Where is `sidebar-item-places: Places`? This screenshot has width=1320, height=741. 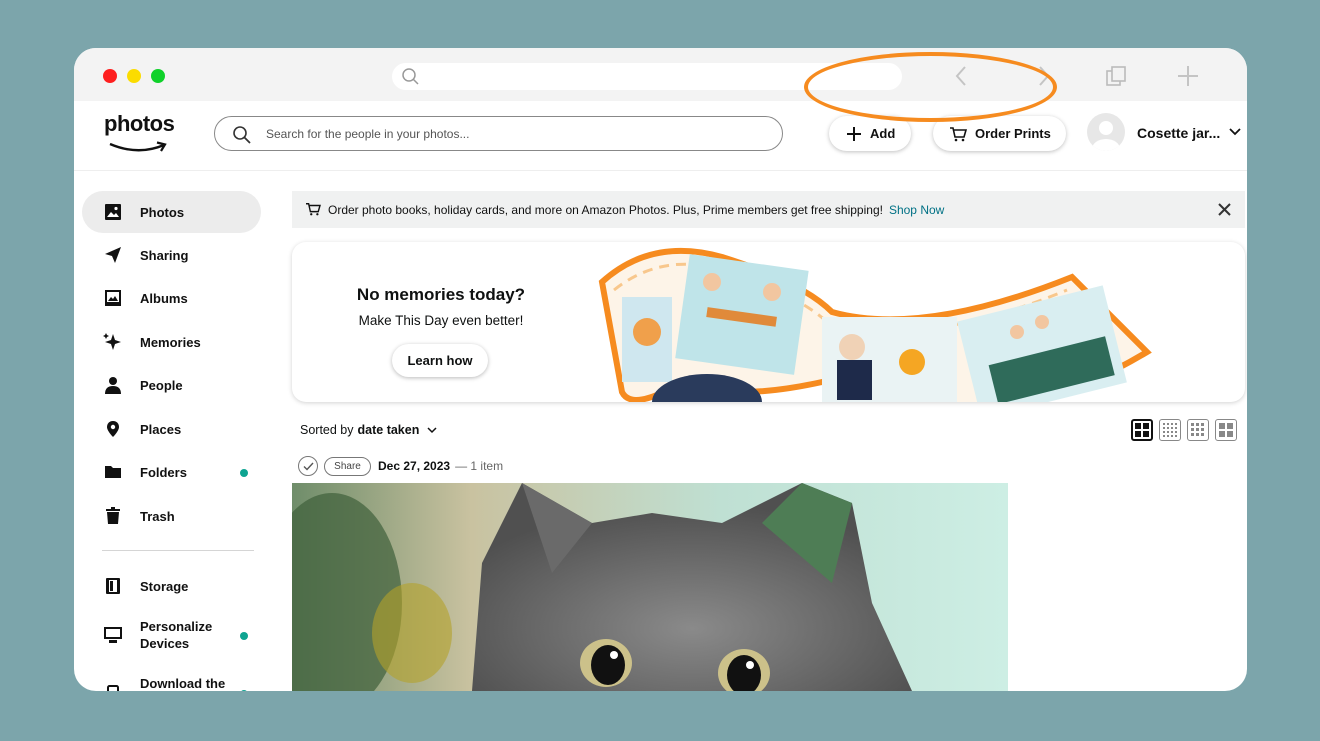
sidebar-item-places: Places is located at coordinates (171, 429).